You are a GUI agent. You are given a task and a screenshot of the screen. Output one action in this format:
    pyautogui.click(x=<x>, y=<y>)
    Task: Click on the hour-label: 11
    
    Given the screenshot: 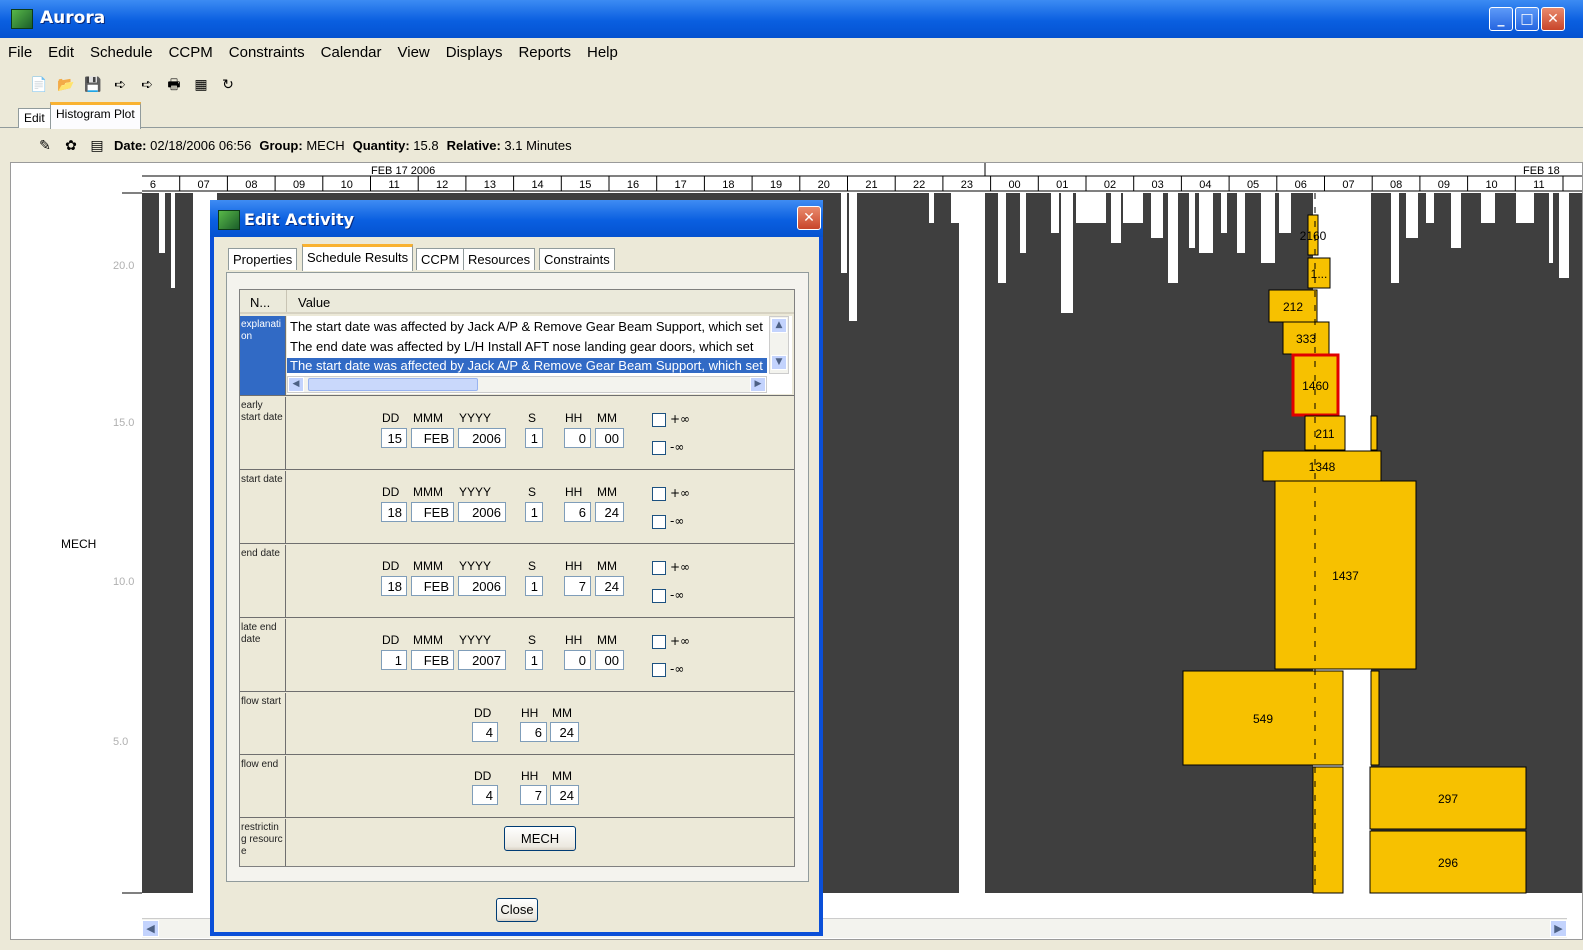 What is the action you would take?
    pyautogui.click(x=393, y=185)
    